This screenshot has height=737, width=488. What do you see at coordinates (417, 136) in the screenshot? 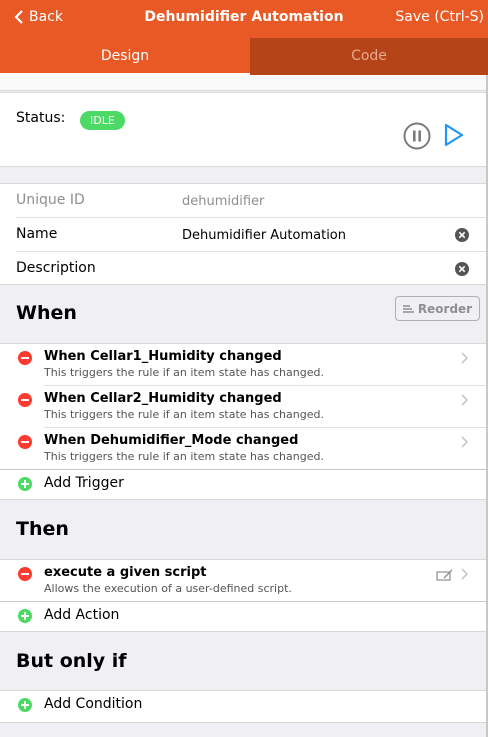
I see `pause-icon` at bounding box center [417, 136].